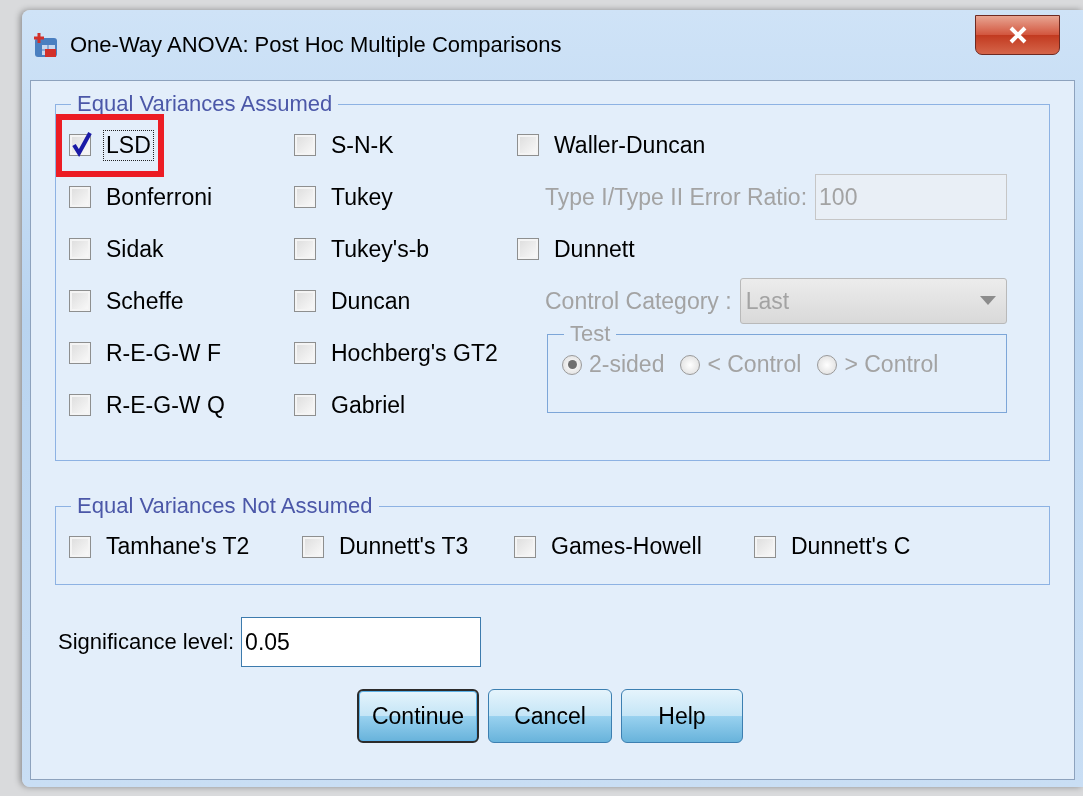 The image size is (1083, 796). What do you see at coordinates (361, 642) in the screenshot?
I see `input-field: 0.05` at bounding box center [361, 642].